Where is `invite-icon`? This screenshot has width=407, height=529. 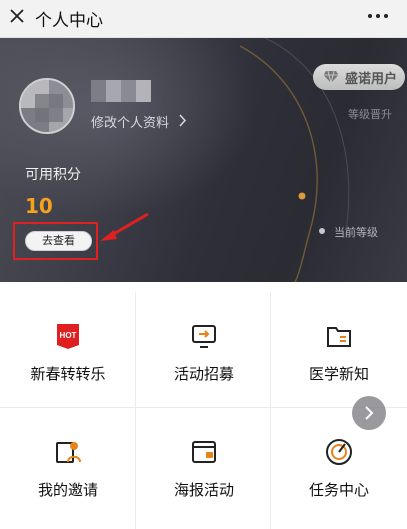 invite-icon is located at coordinates (68, 452).